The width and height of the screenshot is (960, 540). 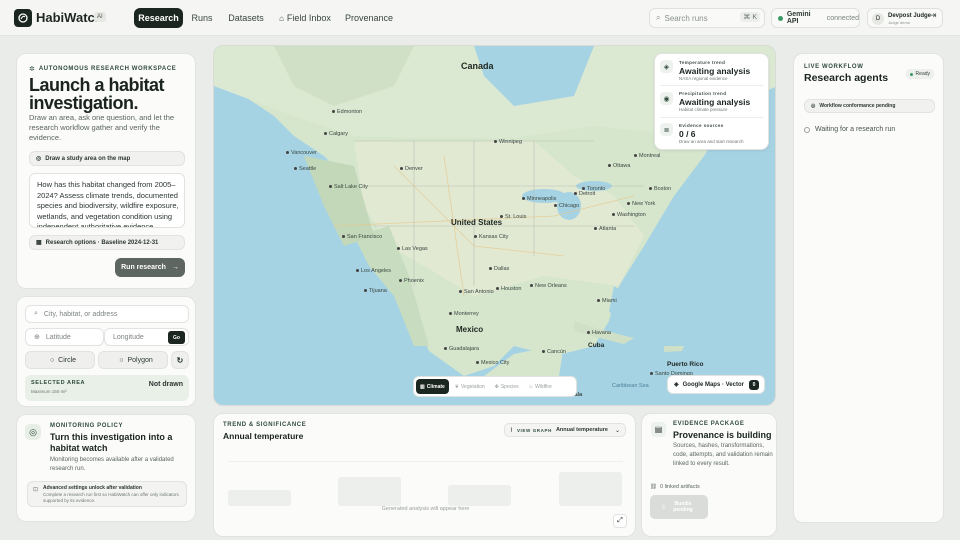 What do you see at coordinates (722, 435) in the screenshot?
I see `evidence-title: Provenance is building` at bounding box center [722, 435].